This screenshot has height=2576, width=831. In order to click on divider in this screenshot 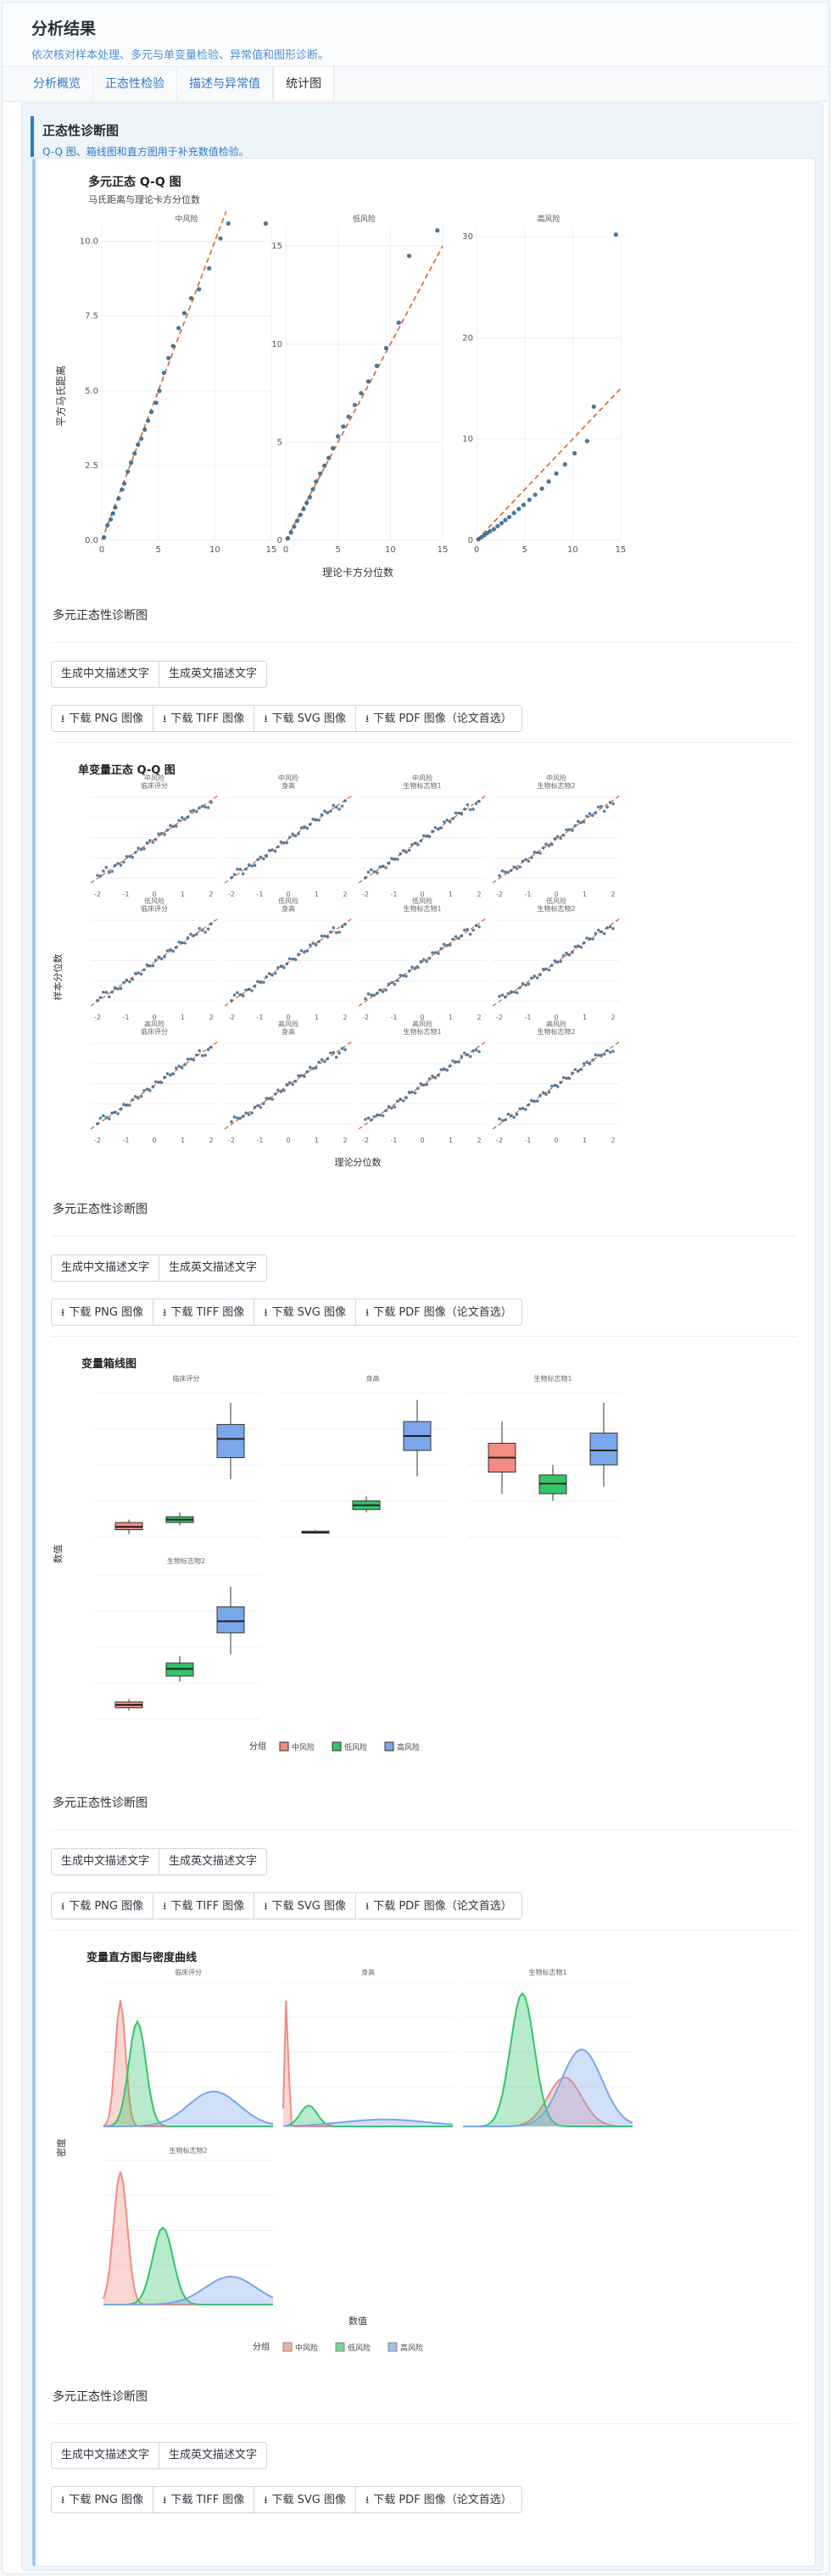, I will do `click(424, 1236)`.